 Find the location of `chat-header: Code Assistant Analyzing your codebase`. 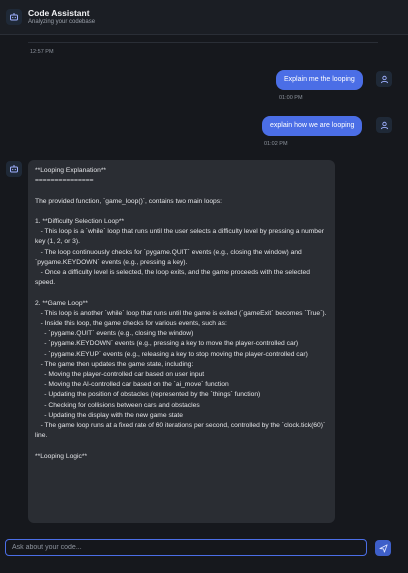

chat-header: Code Assistant Analyzing your codebase is located at coordinates (204, 17).